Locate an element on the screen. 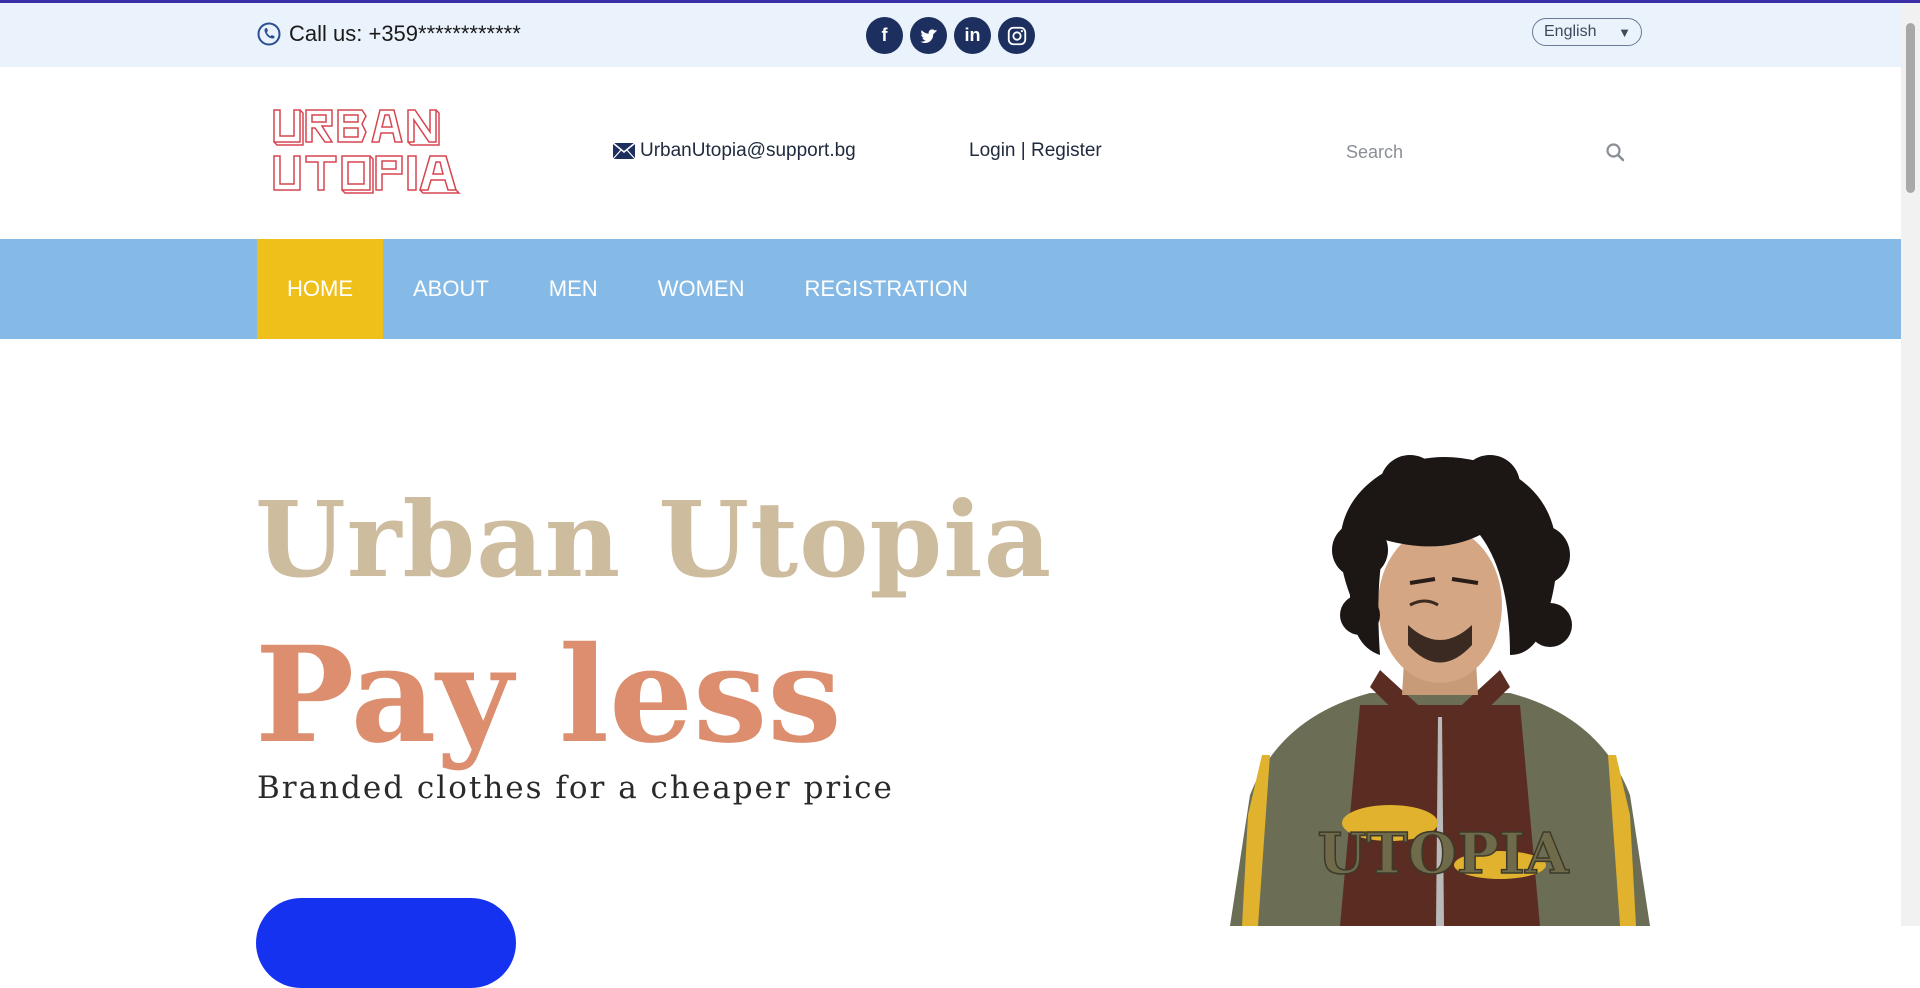 The width and height of the screenshot is (1920, 988). hero-model-image: UTOPIA is located at coordinates (1440, 690).